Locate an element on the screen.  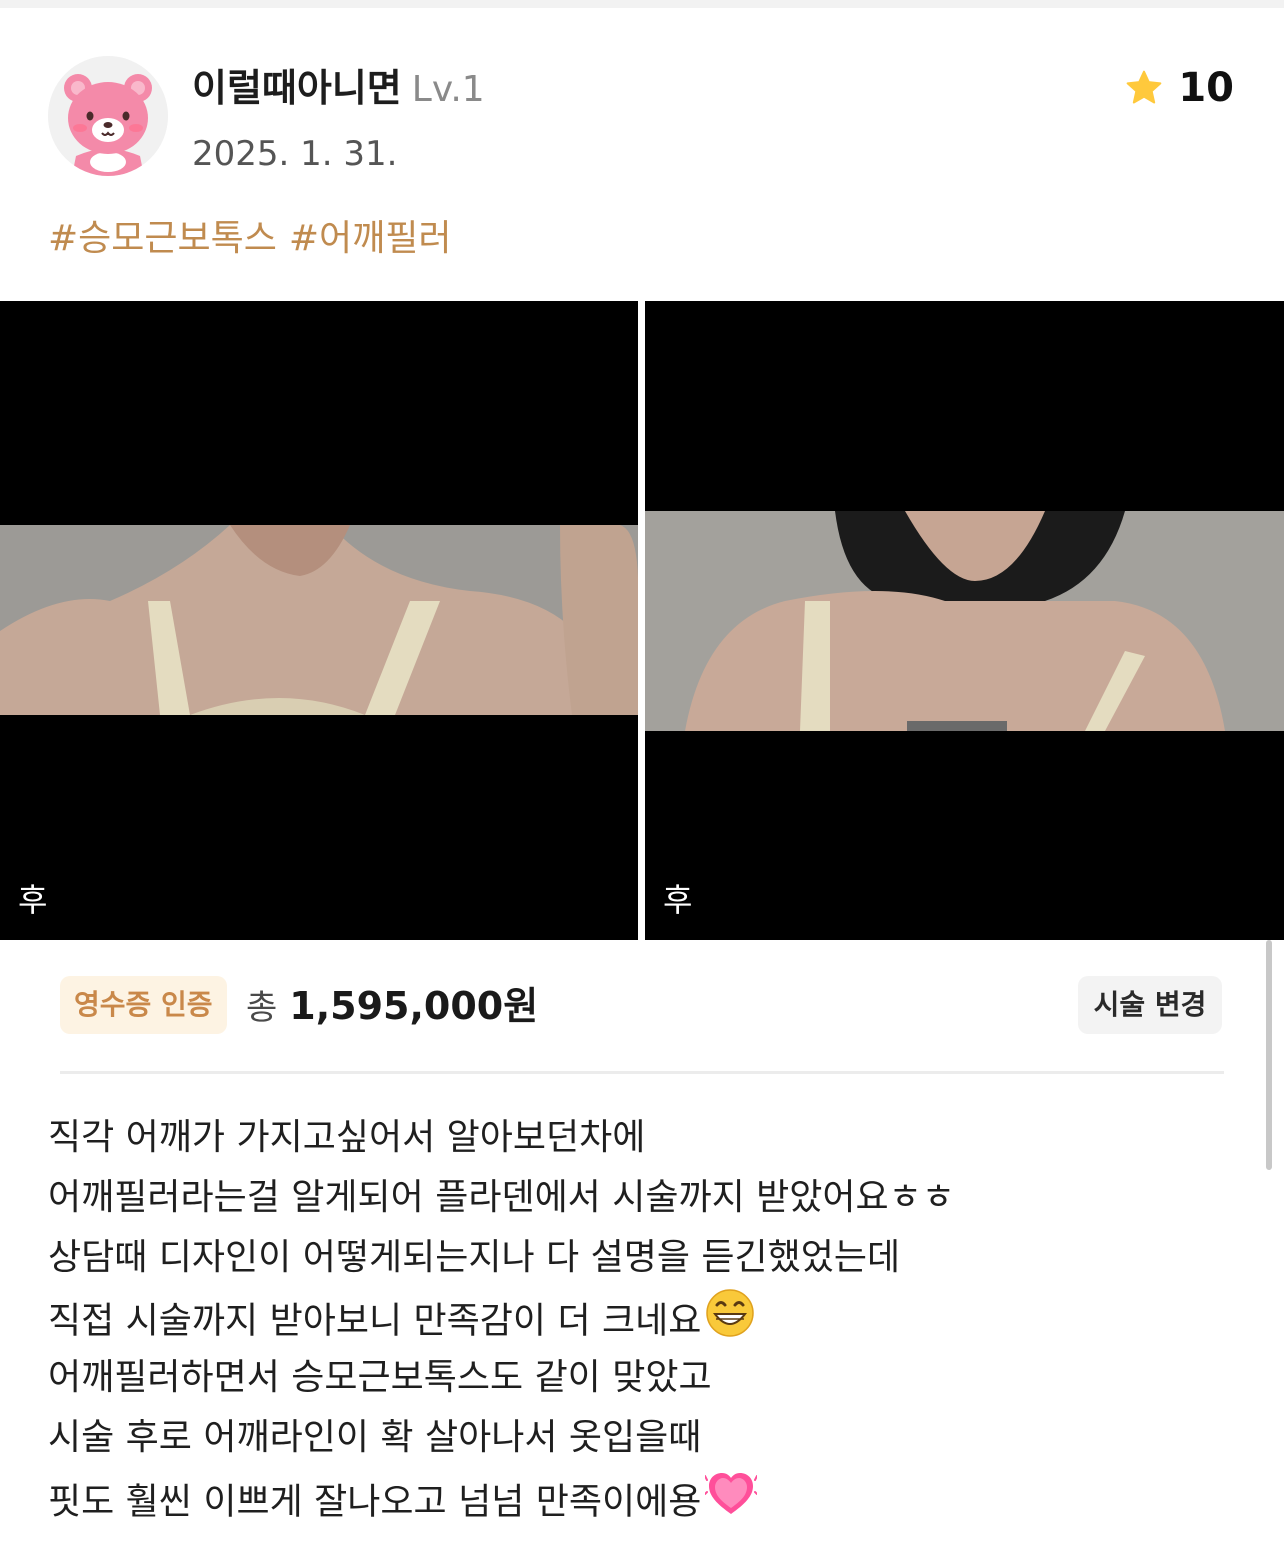
top-divider-strip is located at coordinates (642, 4).